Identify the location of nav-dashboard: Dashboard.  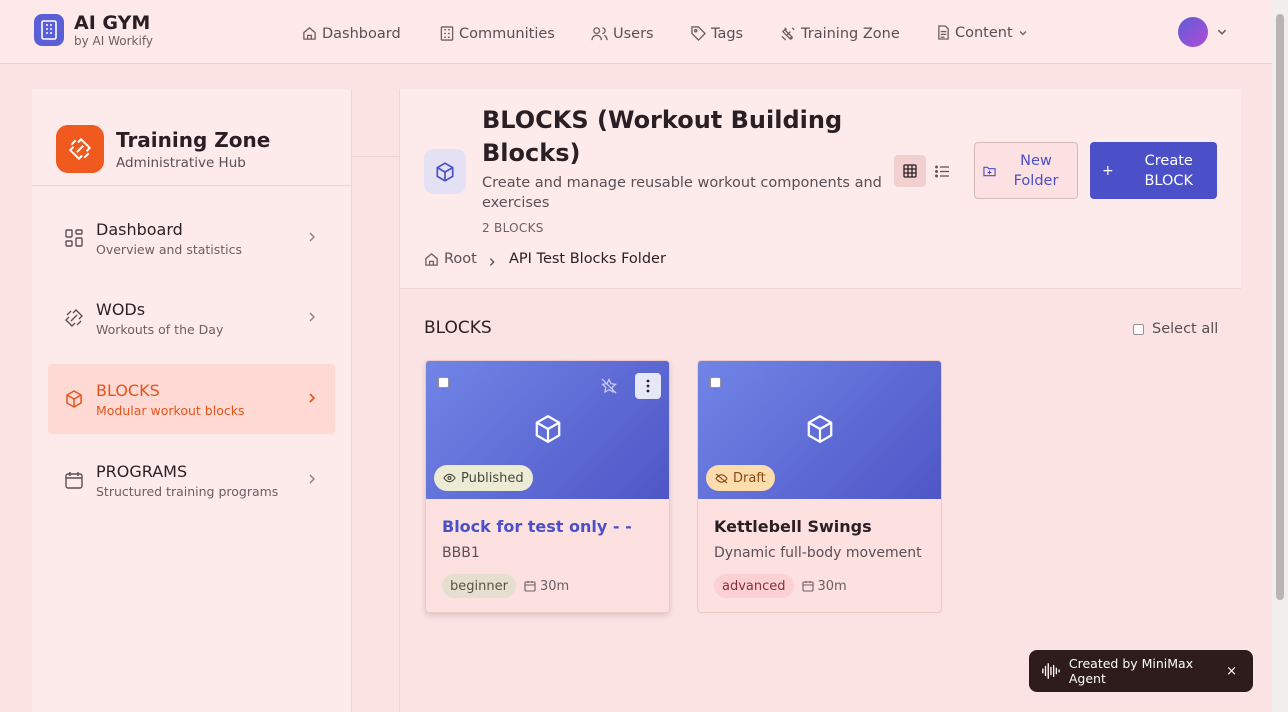
(351, 33).